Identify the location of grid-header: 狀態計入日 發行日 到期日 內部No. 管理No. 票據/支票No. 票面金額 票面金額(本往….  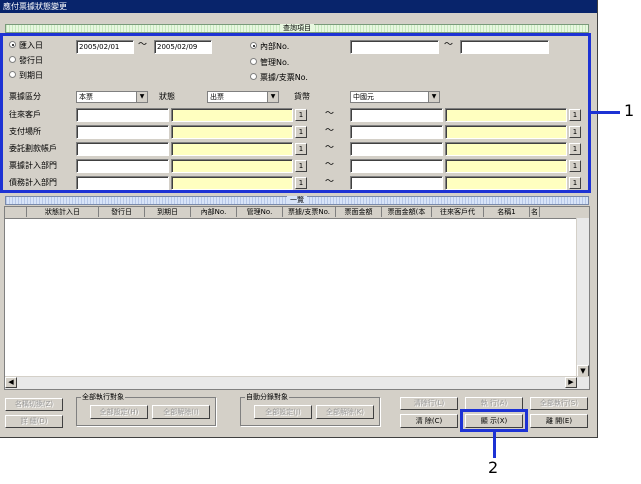
(297, 213).